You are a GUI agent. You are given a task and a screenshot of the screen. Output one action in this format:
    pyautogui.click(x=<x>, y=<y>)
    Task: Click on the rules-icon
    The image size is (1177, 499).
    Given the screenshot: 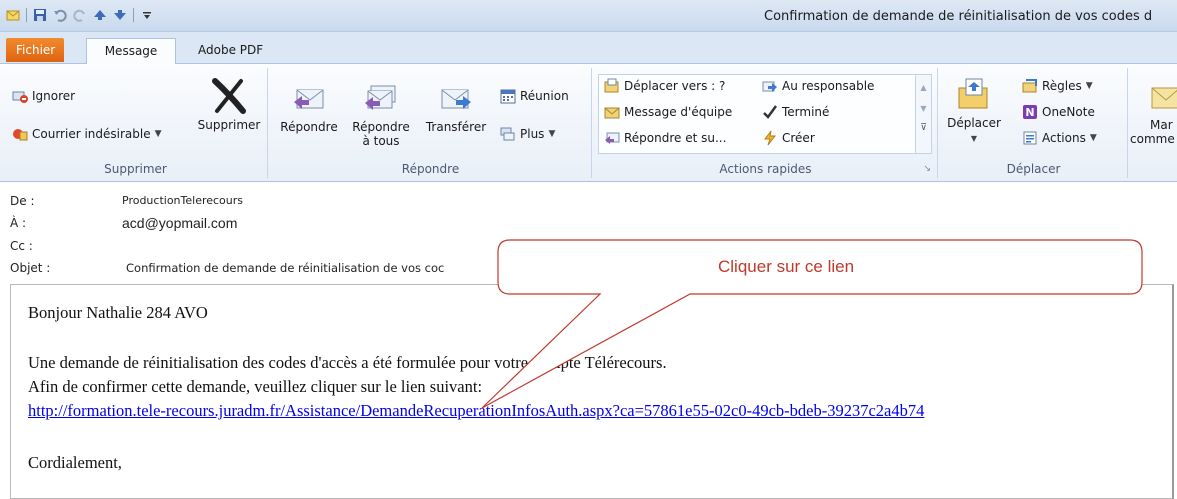 What is the action you would take?
    pyautogui.click(x=1029, y=86)
    